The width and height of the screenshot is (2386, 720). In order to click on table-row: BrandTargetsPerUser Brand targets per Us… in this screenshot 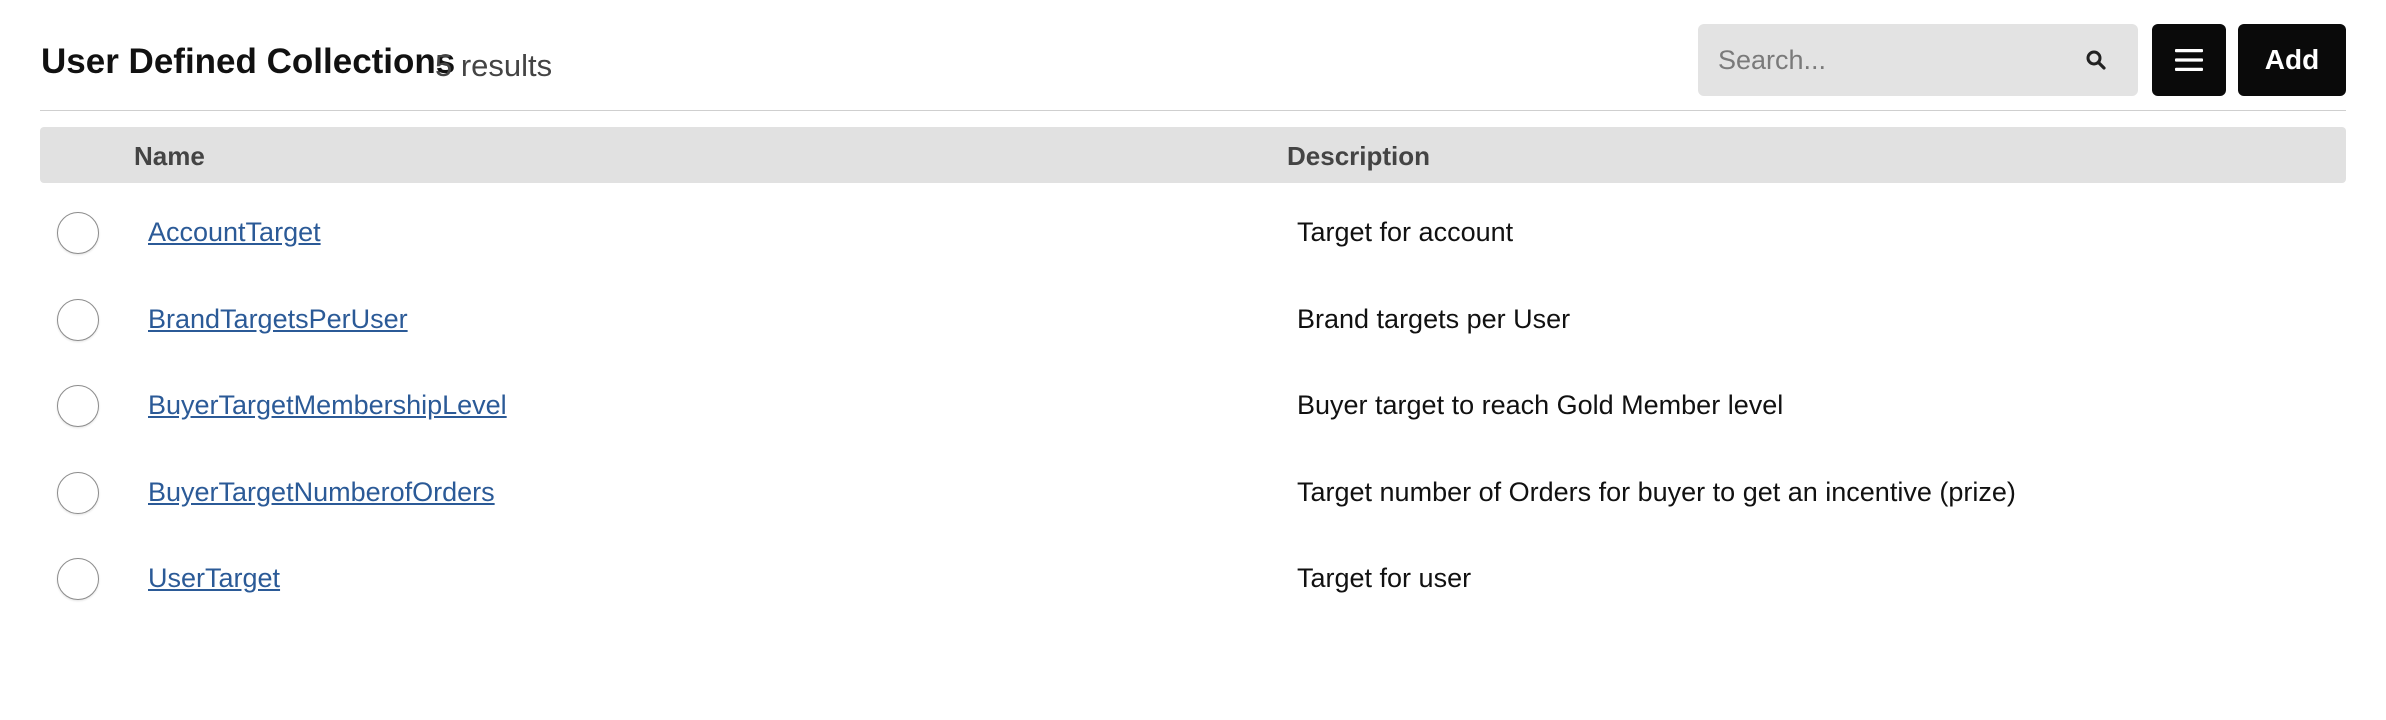, I will do `click(1193, 320)`.